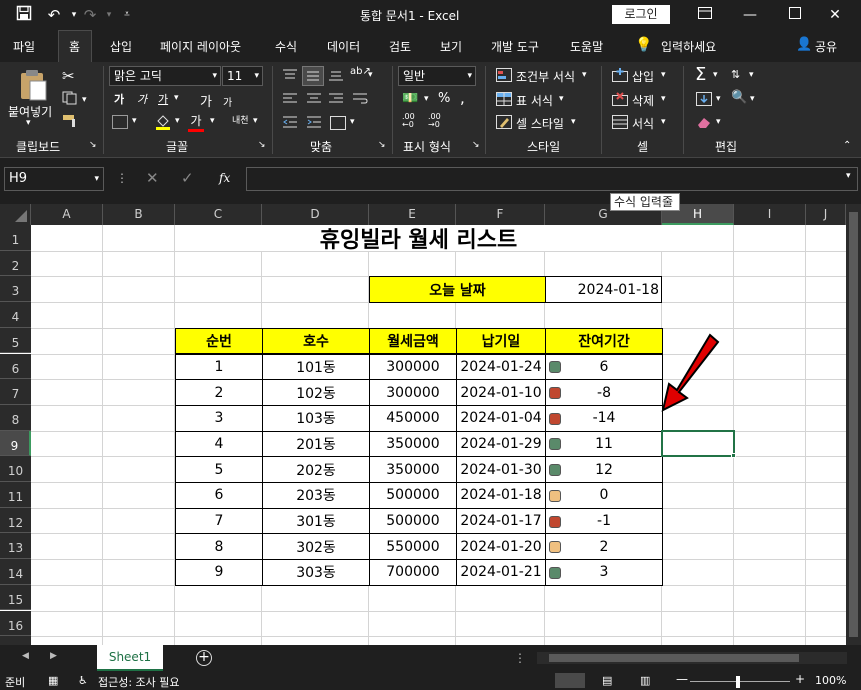  I want to click on table-cell-rent: 550000, so click(413, 547).